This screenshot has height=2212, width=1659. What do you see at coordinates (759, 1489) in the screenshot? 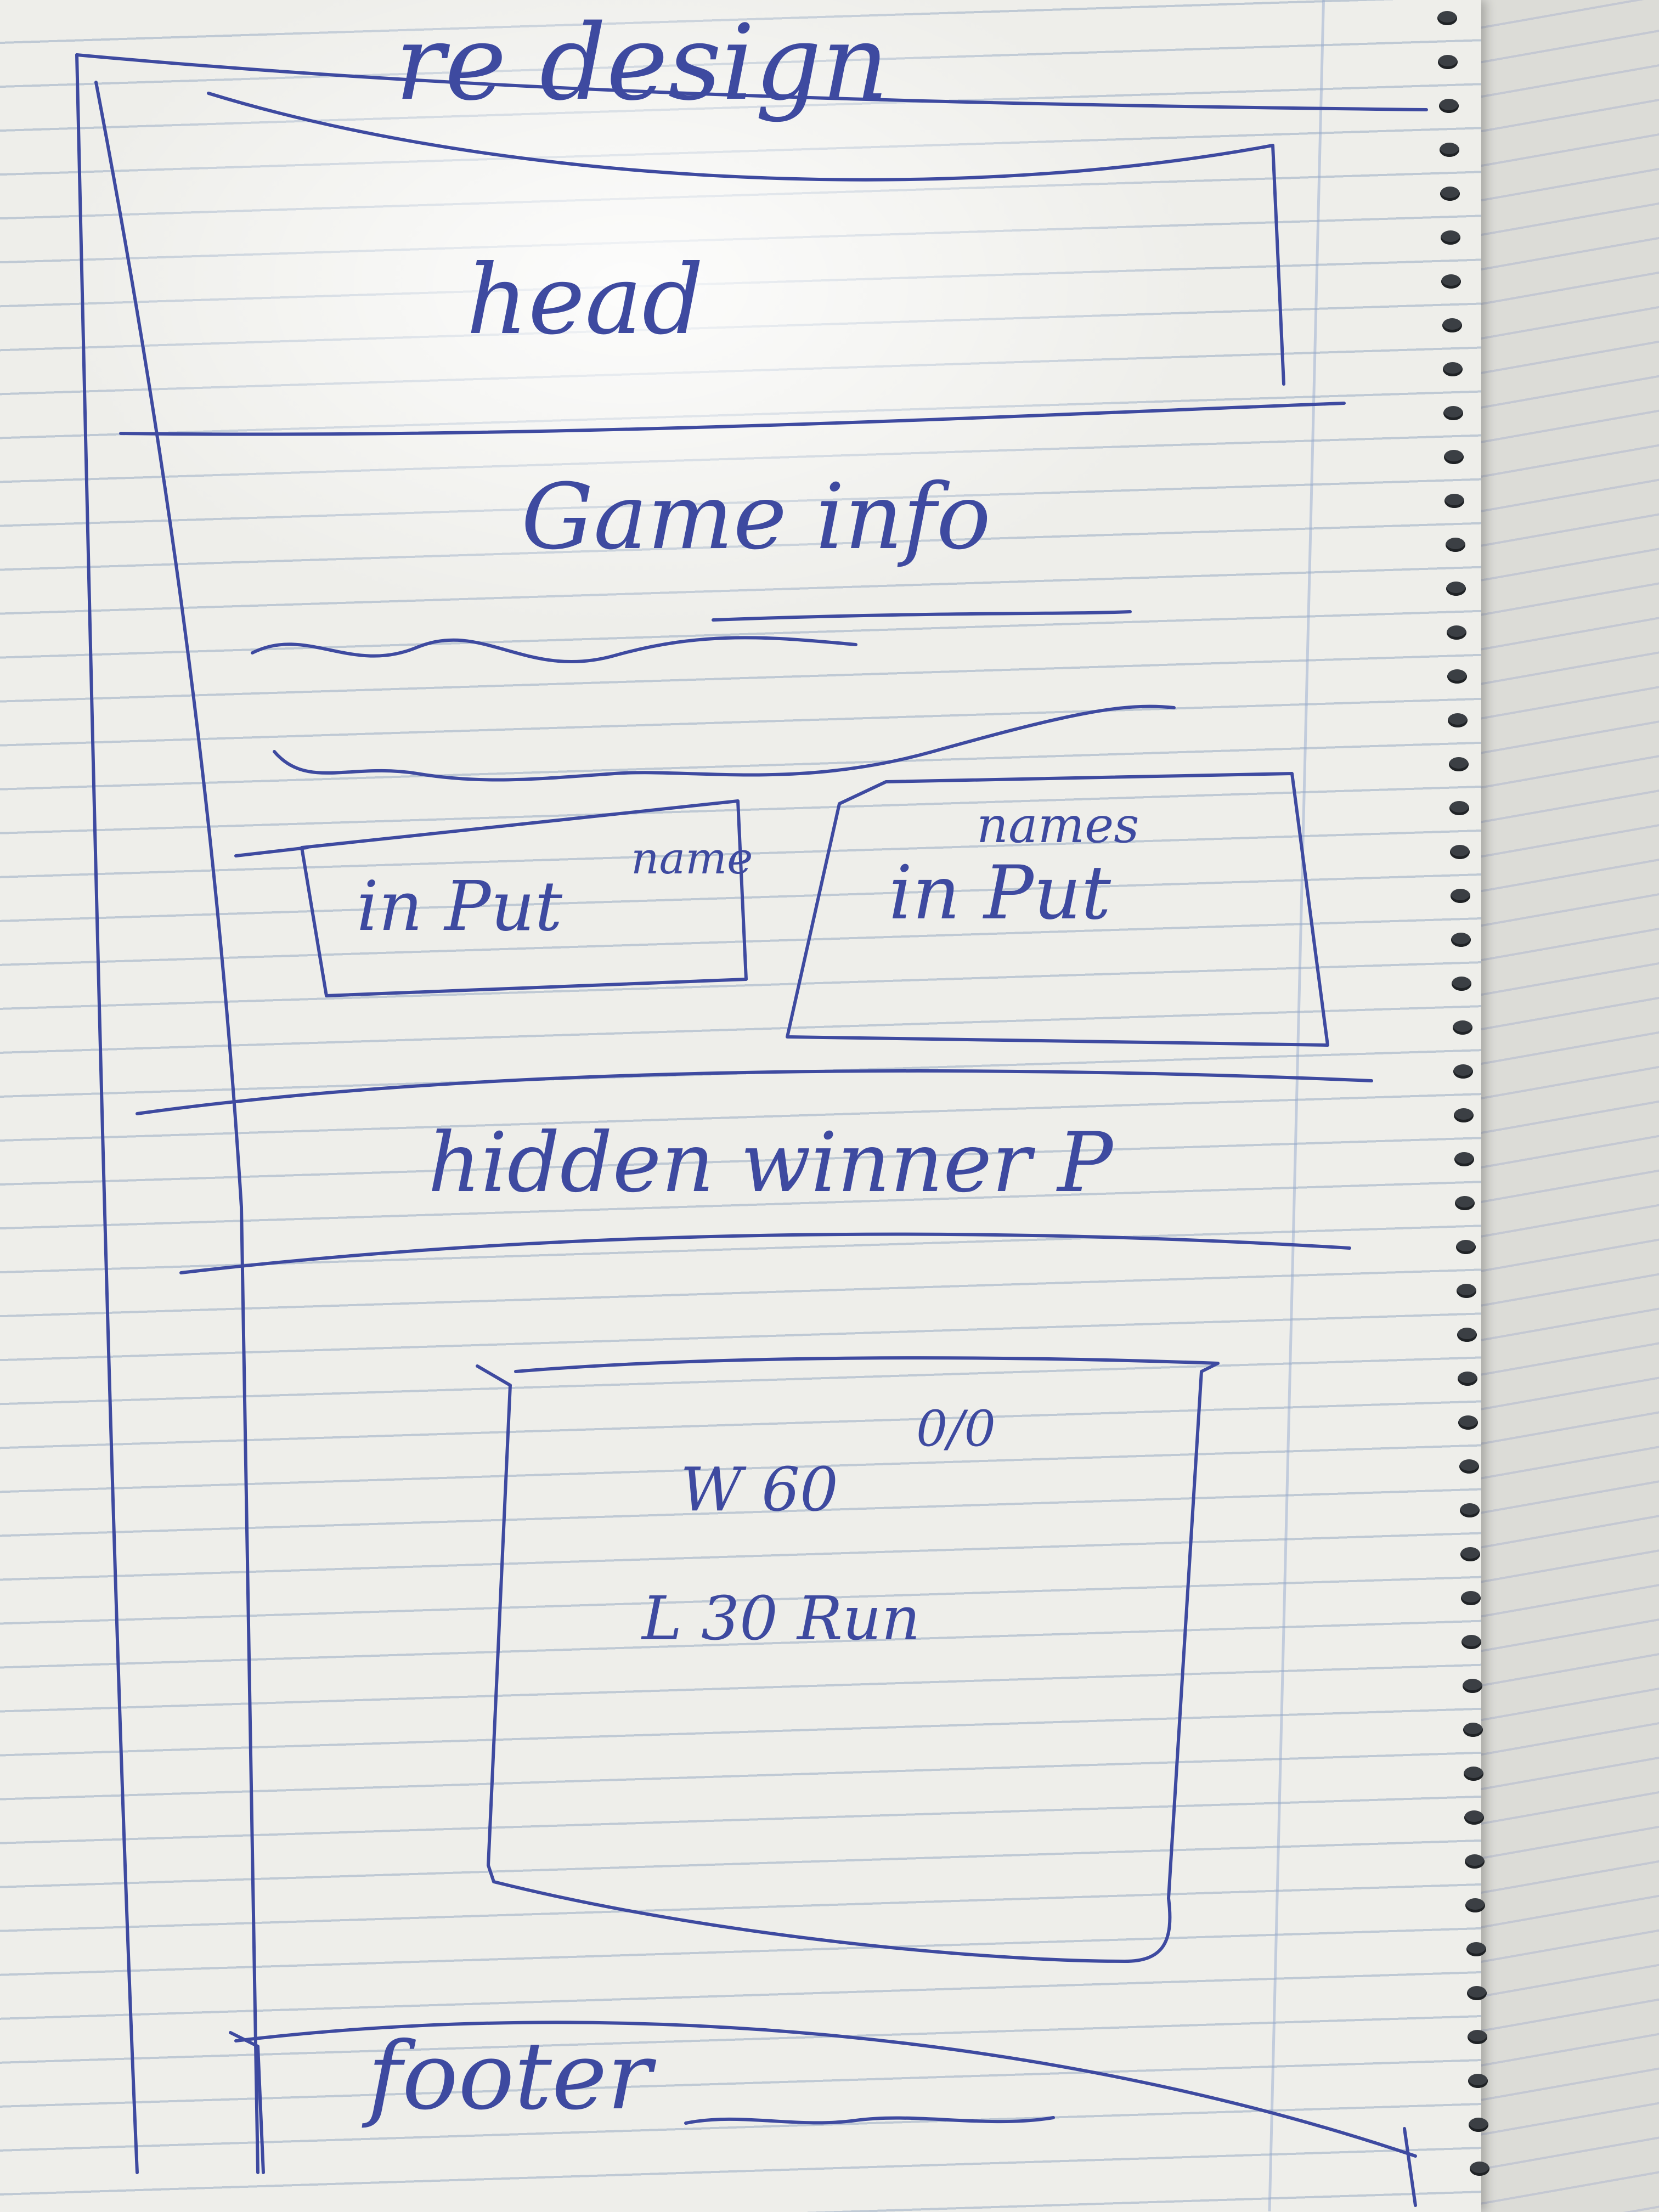
I see `stats-line-1: W 60` at bounding box center [759, 1489].